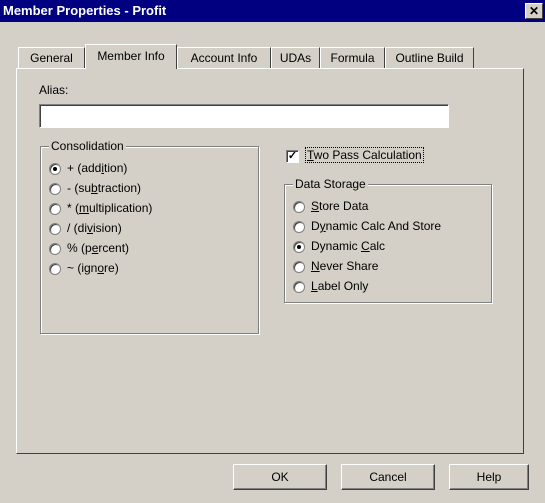  I want to click on radio-subtraction: - (subtraction), so click(95, 188).